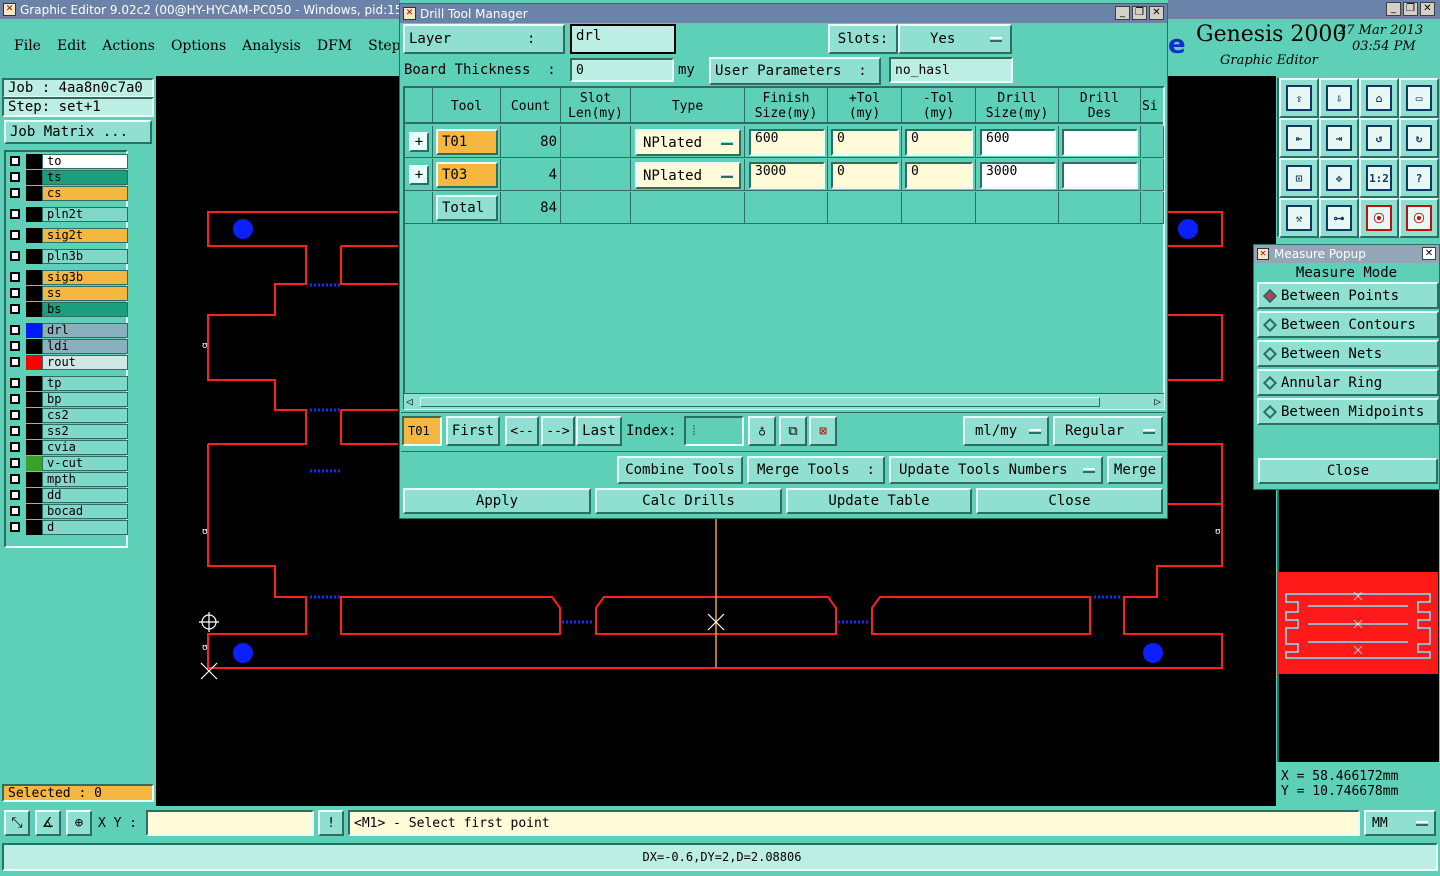 This screenshot has height=876, width=1440. I want to click on layer-row-sig3b: sig3b, so click(67, 277).